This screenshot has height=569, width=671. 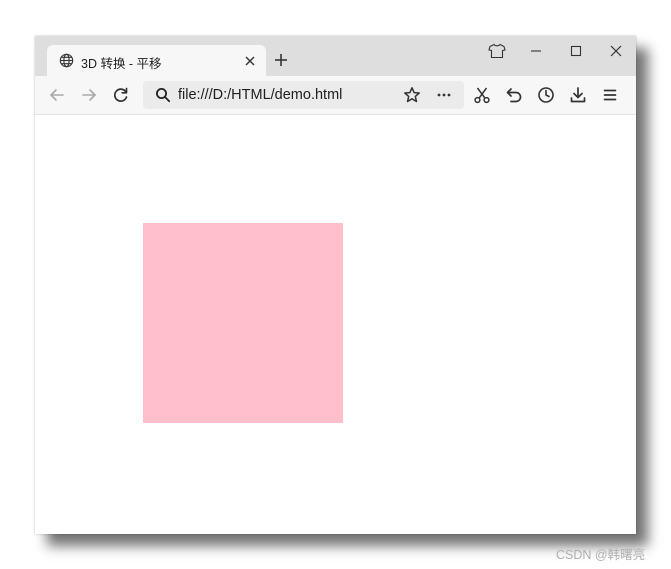 What do you see at coordinates (482, 95) in the screenshot?
I see `scissors-icon` at bounding box center [482, 95].